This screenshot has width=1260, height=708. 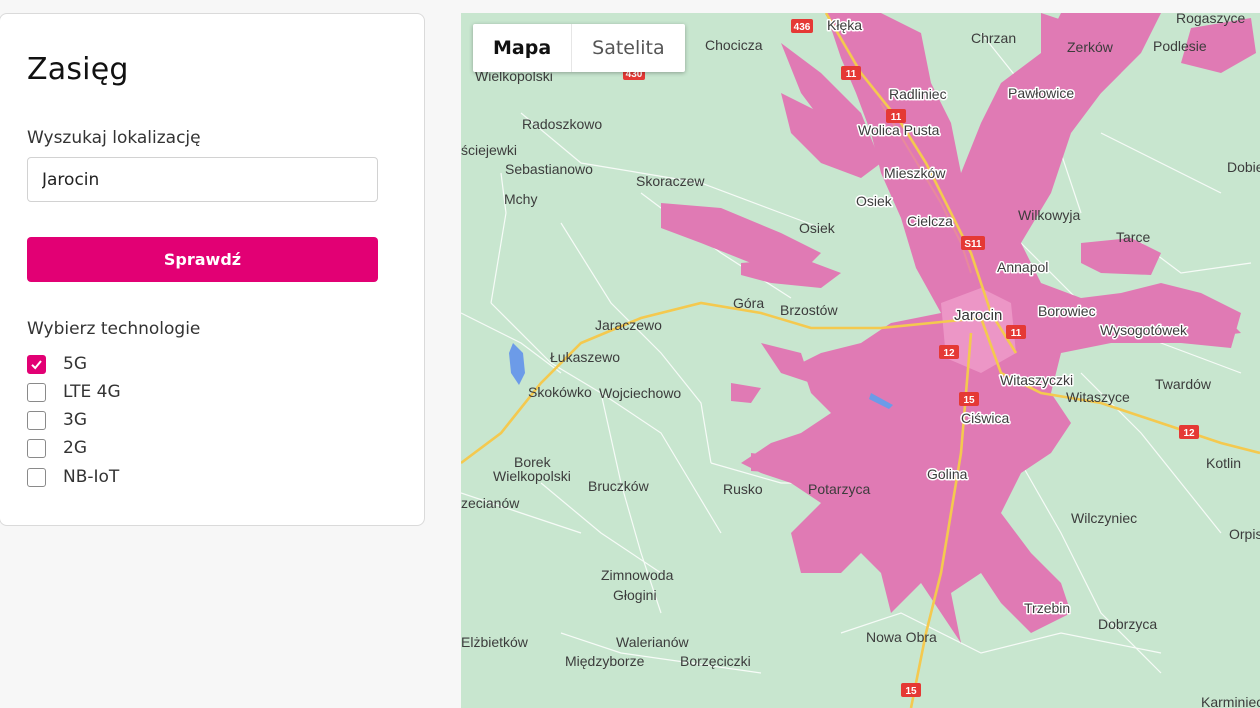 What do you see at coordinates (78, 69) in the screenshot?
I see `page-title: Zasięg` at bounding box center [78, 69].